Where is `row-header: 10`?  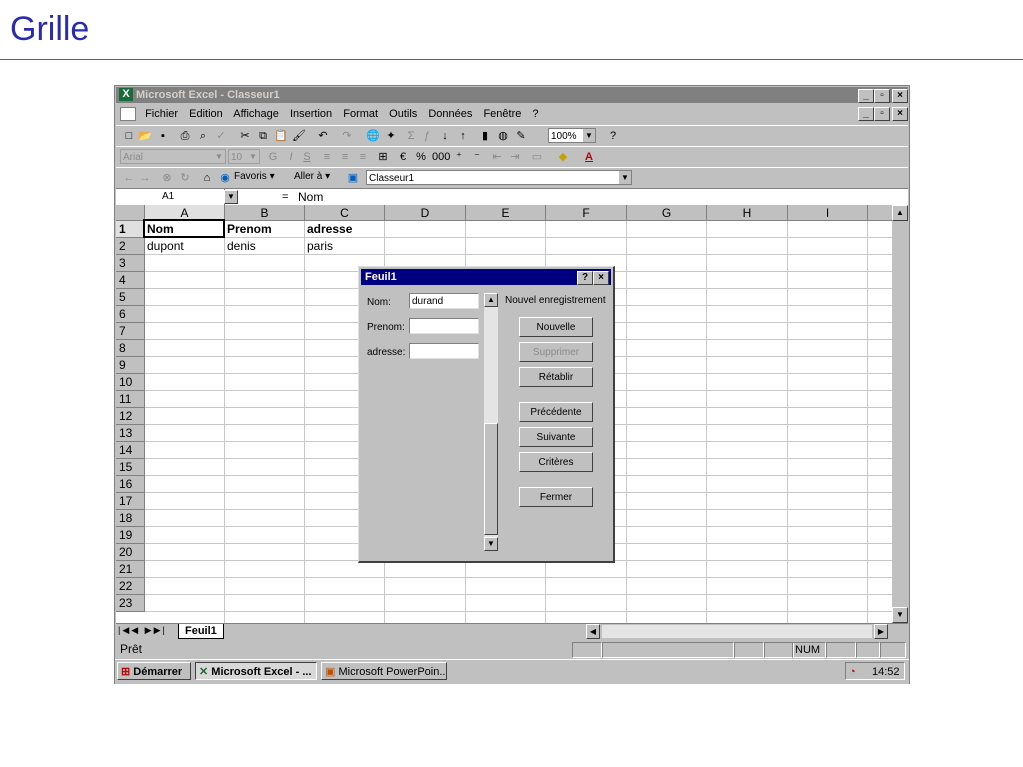
row-header: 10 is located at coordinates (130, 382).